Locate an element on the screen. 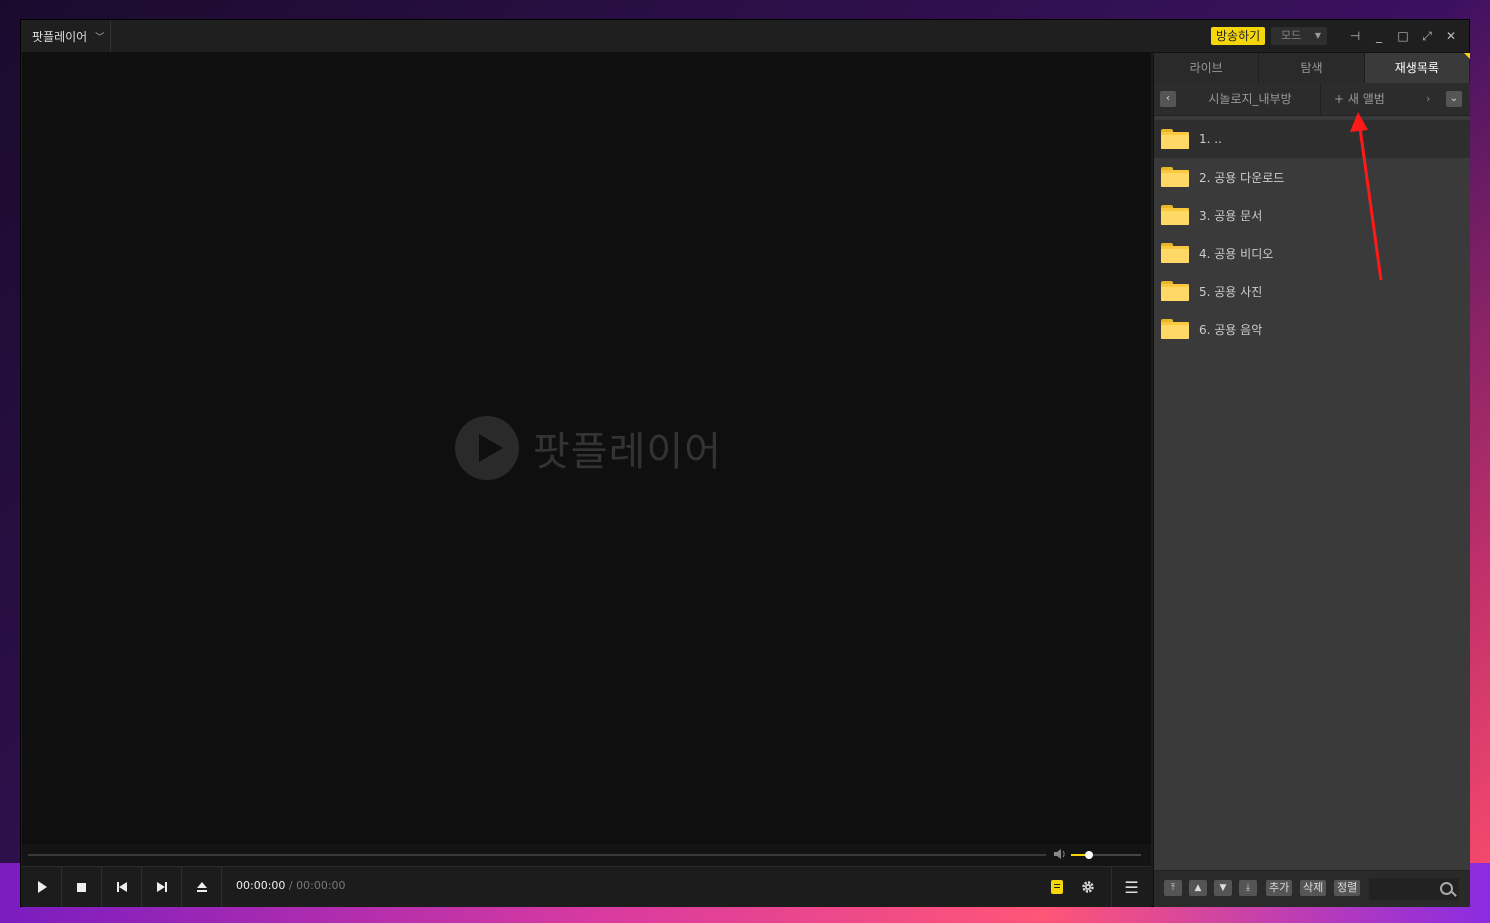 The height and width of the screenshot is (923, 1490). add-button: 추가 is located at coordinates (1279, 888).